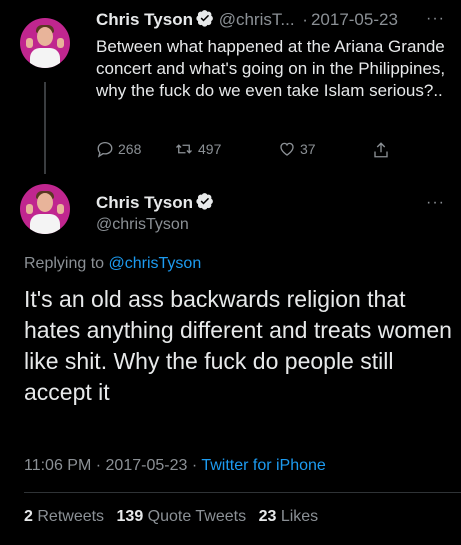 The height and width of the screenshot is (545, 461). Describe the element at coordinates (130, 149) in the screenshot. I see `reply-count: 268` at that location.